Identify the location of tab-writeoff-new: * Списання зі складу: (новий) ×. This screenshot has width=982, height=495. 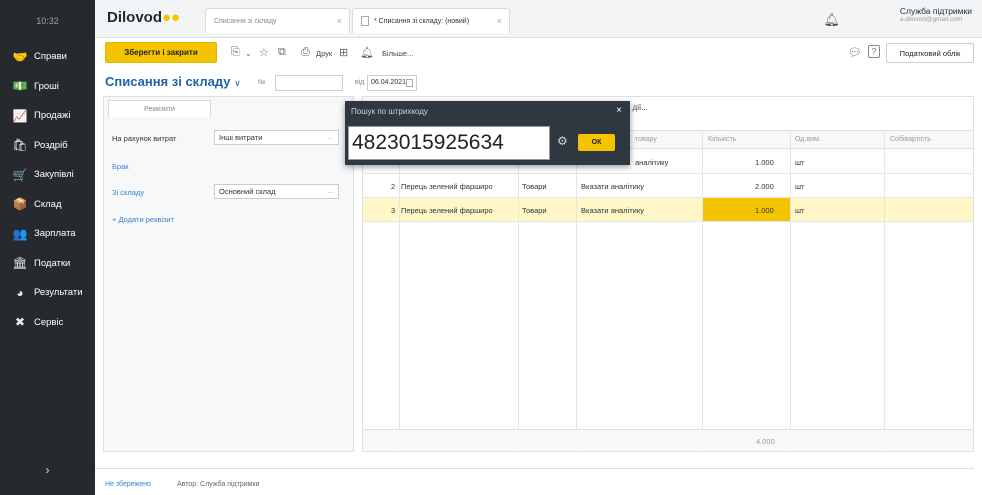
(431, 20).